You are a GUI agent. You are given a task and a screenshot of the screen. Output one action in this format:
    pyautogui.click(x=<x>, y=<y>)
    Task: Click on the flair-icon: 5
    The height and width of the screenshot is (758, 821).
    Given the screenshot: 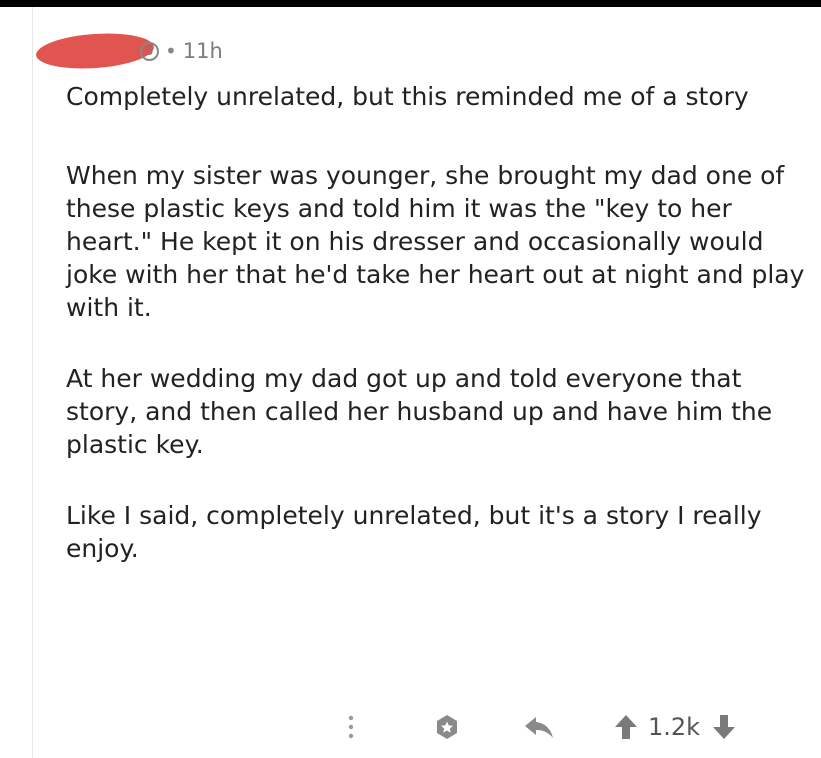 What is the action you would take?
    pyautogui.click(x=149, y=51)
    